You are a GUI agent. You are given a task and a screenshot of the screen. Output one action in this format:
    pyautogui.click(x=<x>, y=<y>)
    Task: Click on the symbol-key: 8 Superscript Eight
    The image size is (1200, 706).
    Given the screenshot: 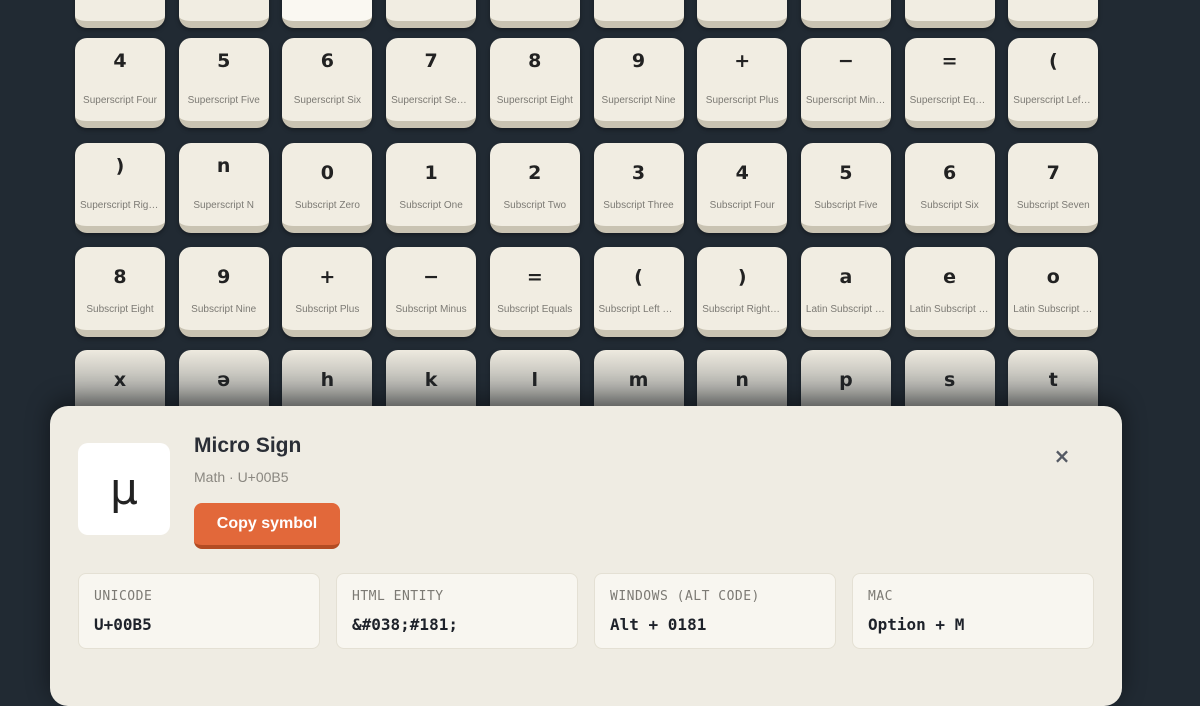 What is the action you would take?
    pyautogui.click(x=534, y=83)
    